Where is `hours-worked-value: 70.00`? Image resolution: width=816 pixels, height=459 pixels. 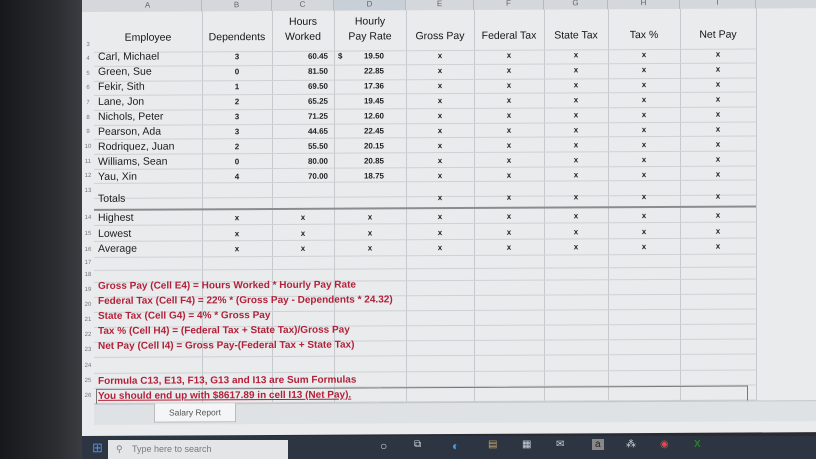
hours-worked-value: 70.00 is located at coordinates (300, 176).